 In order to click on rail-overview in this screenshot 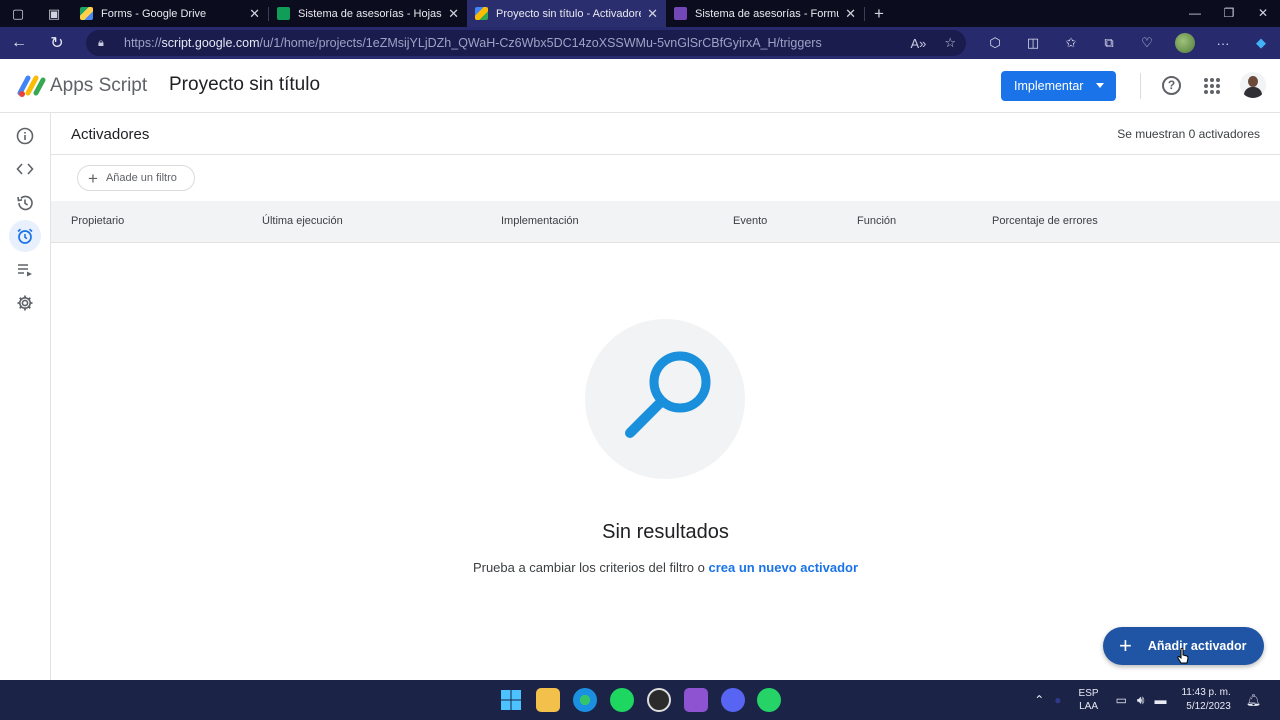, I will do `click(25, 136)`.